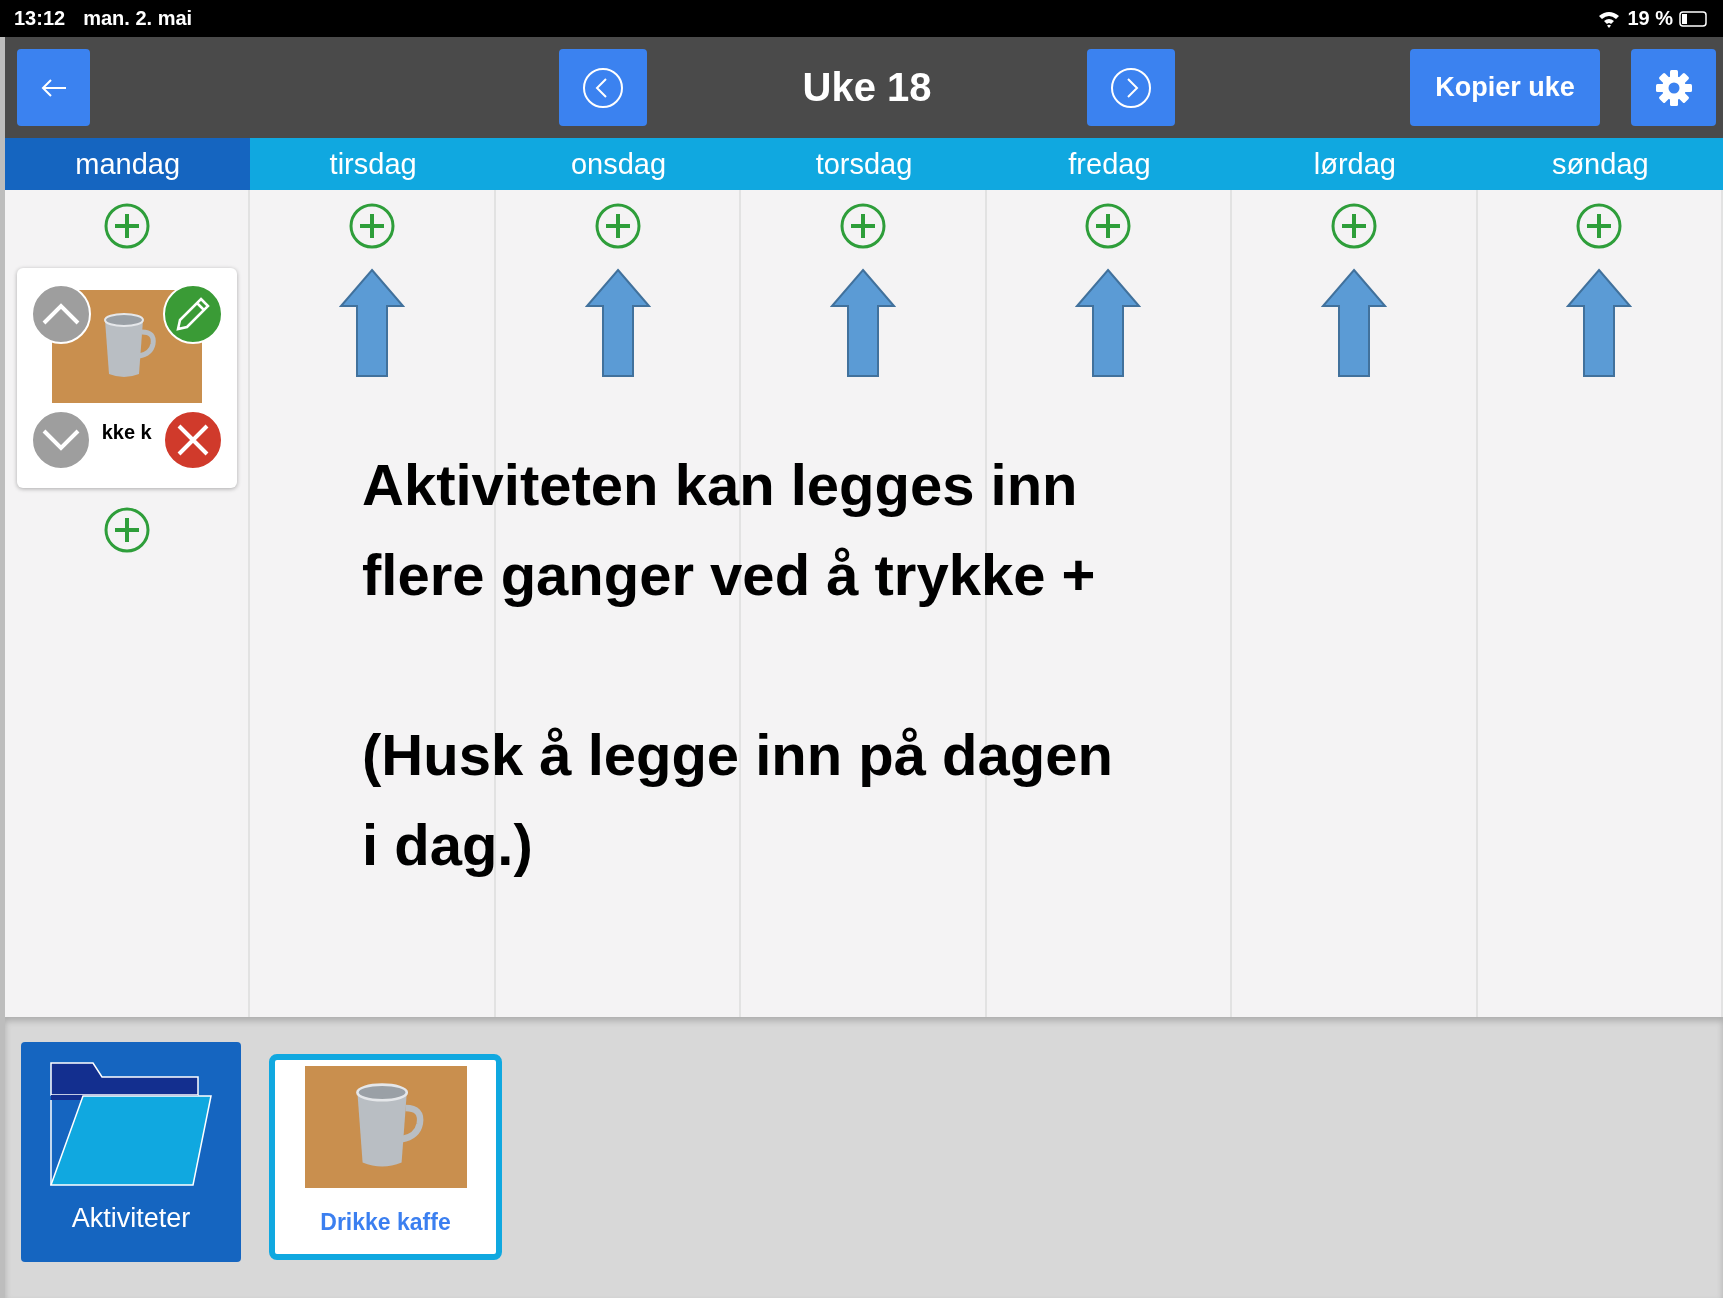 This screenshot has height=1298, width=1723. I want to click on annotation-text: i dag.), so click(448, 845).